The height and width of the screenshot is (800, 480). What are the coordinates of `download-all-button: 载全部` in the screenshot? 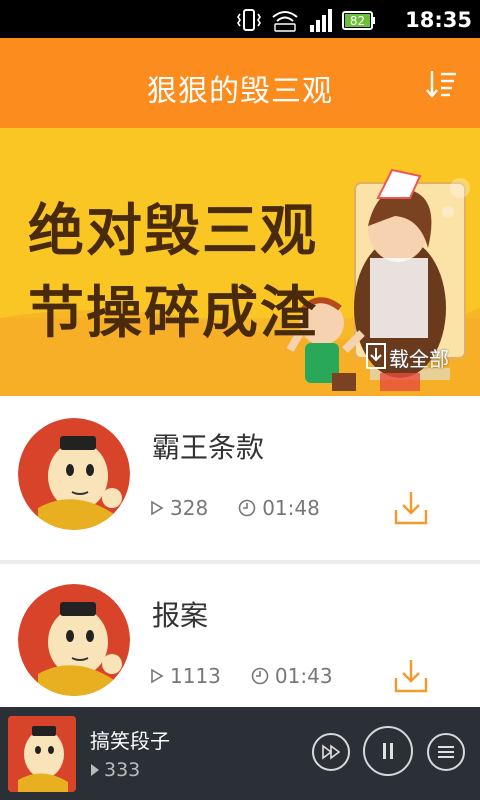 It's located at (407, 357).